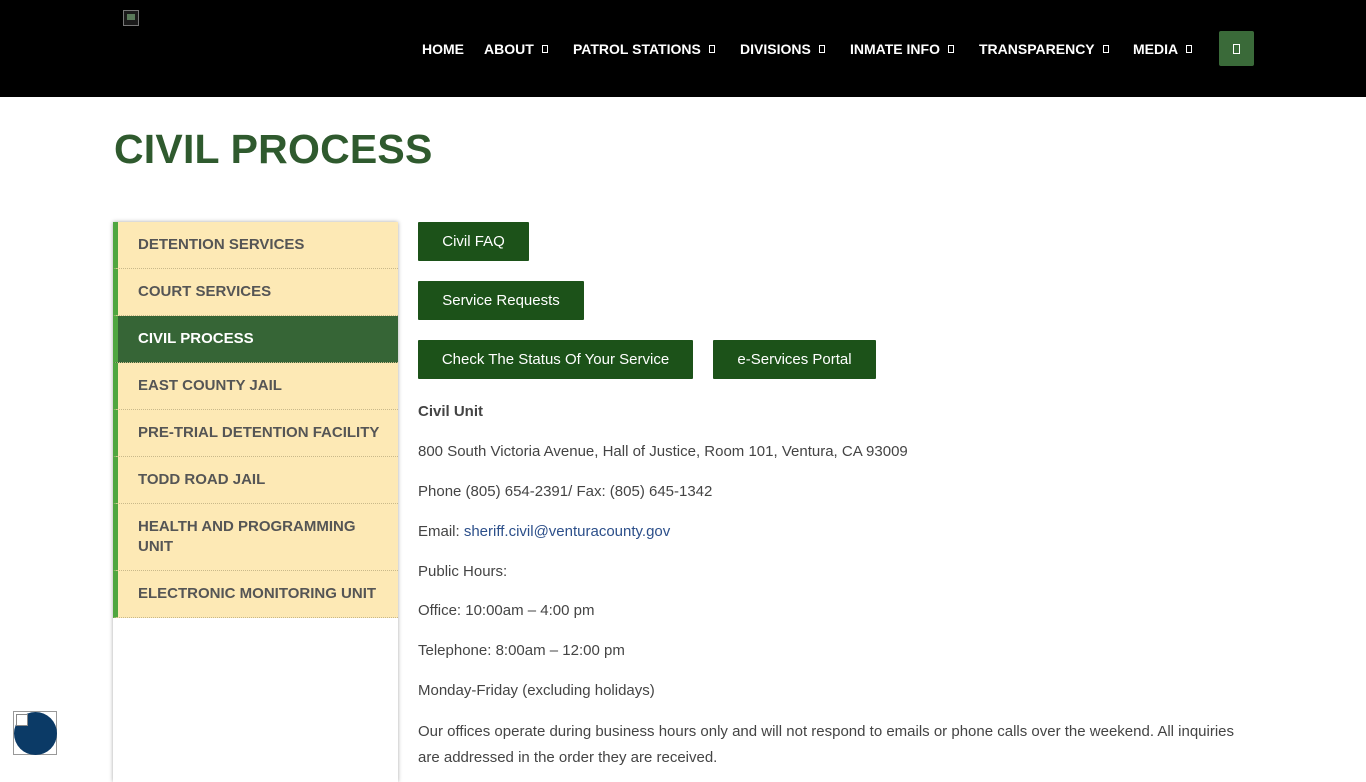  I want to click on days-text: Monday-Friday (excluding holidays), so click(536, 690).